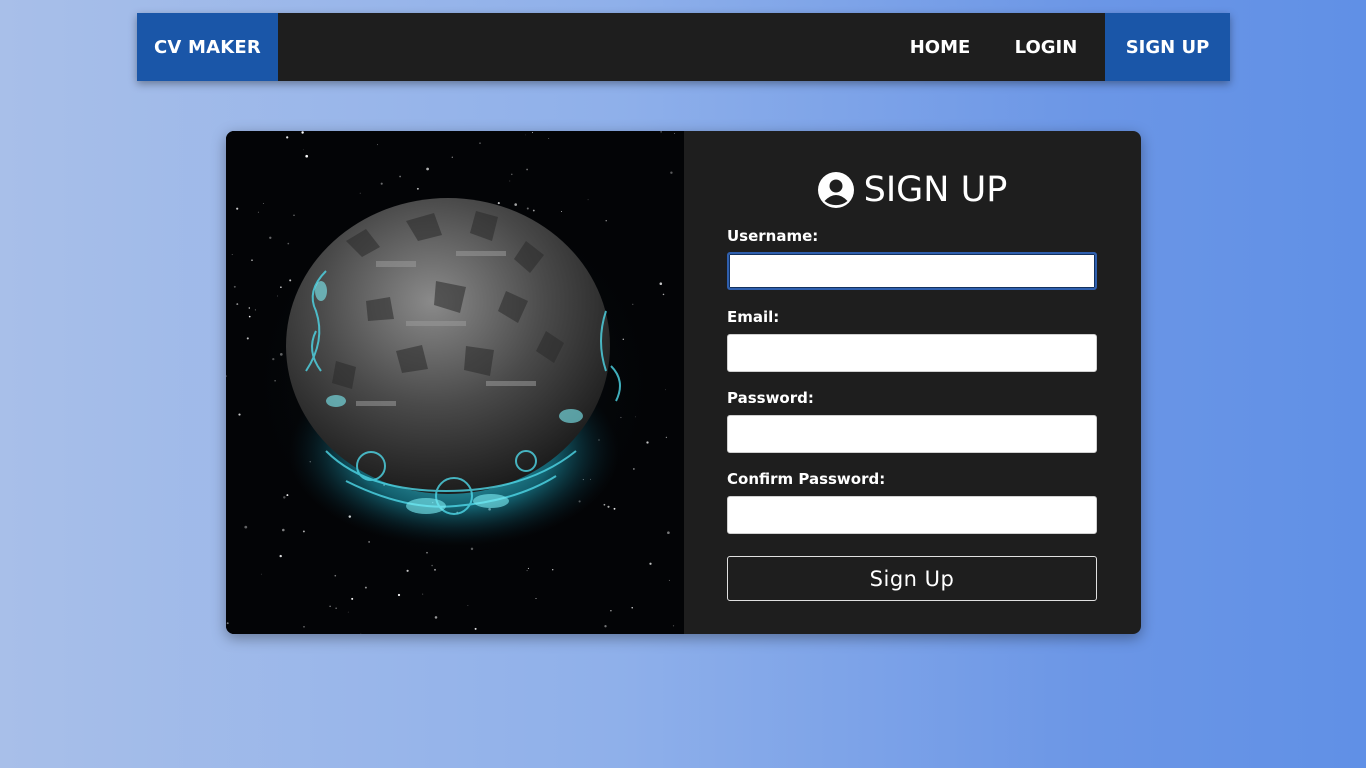 This screenshot has width=1366, height=768. Describe the element at coordinates (773, 236) in the screenshot. I see `username-label: Username:` at that location.